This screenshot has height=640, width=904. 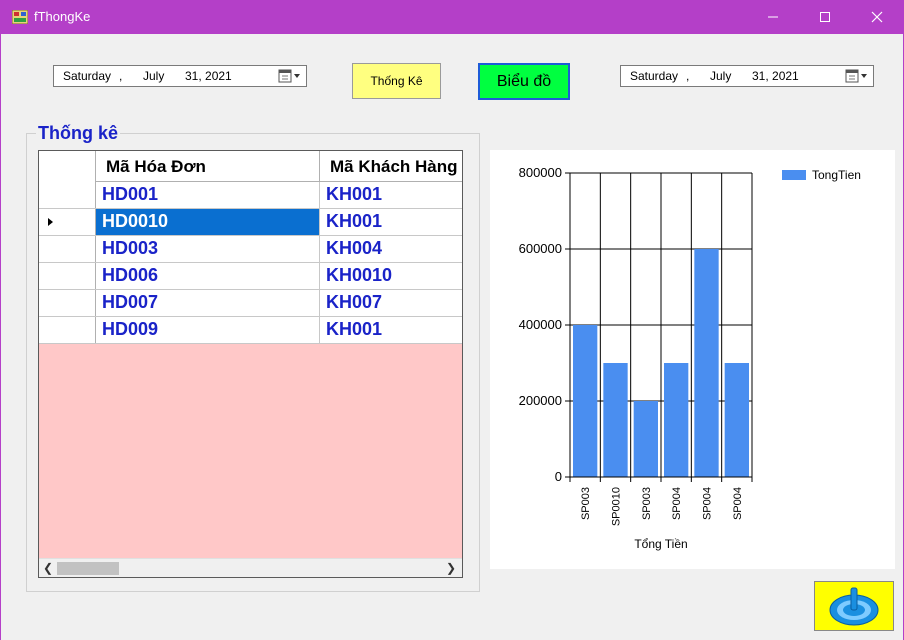 I want to click on table-row: HD007 KH007, so click(x=250, y=303).